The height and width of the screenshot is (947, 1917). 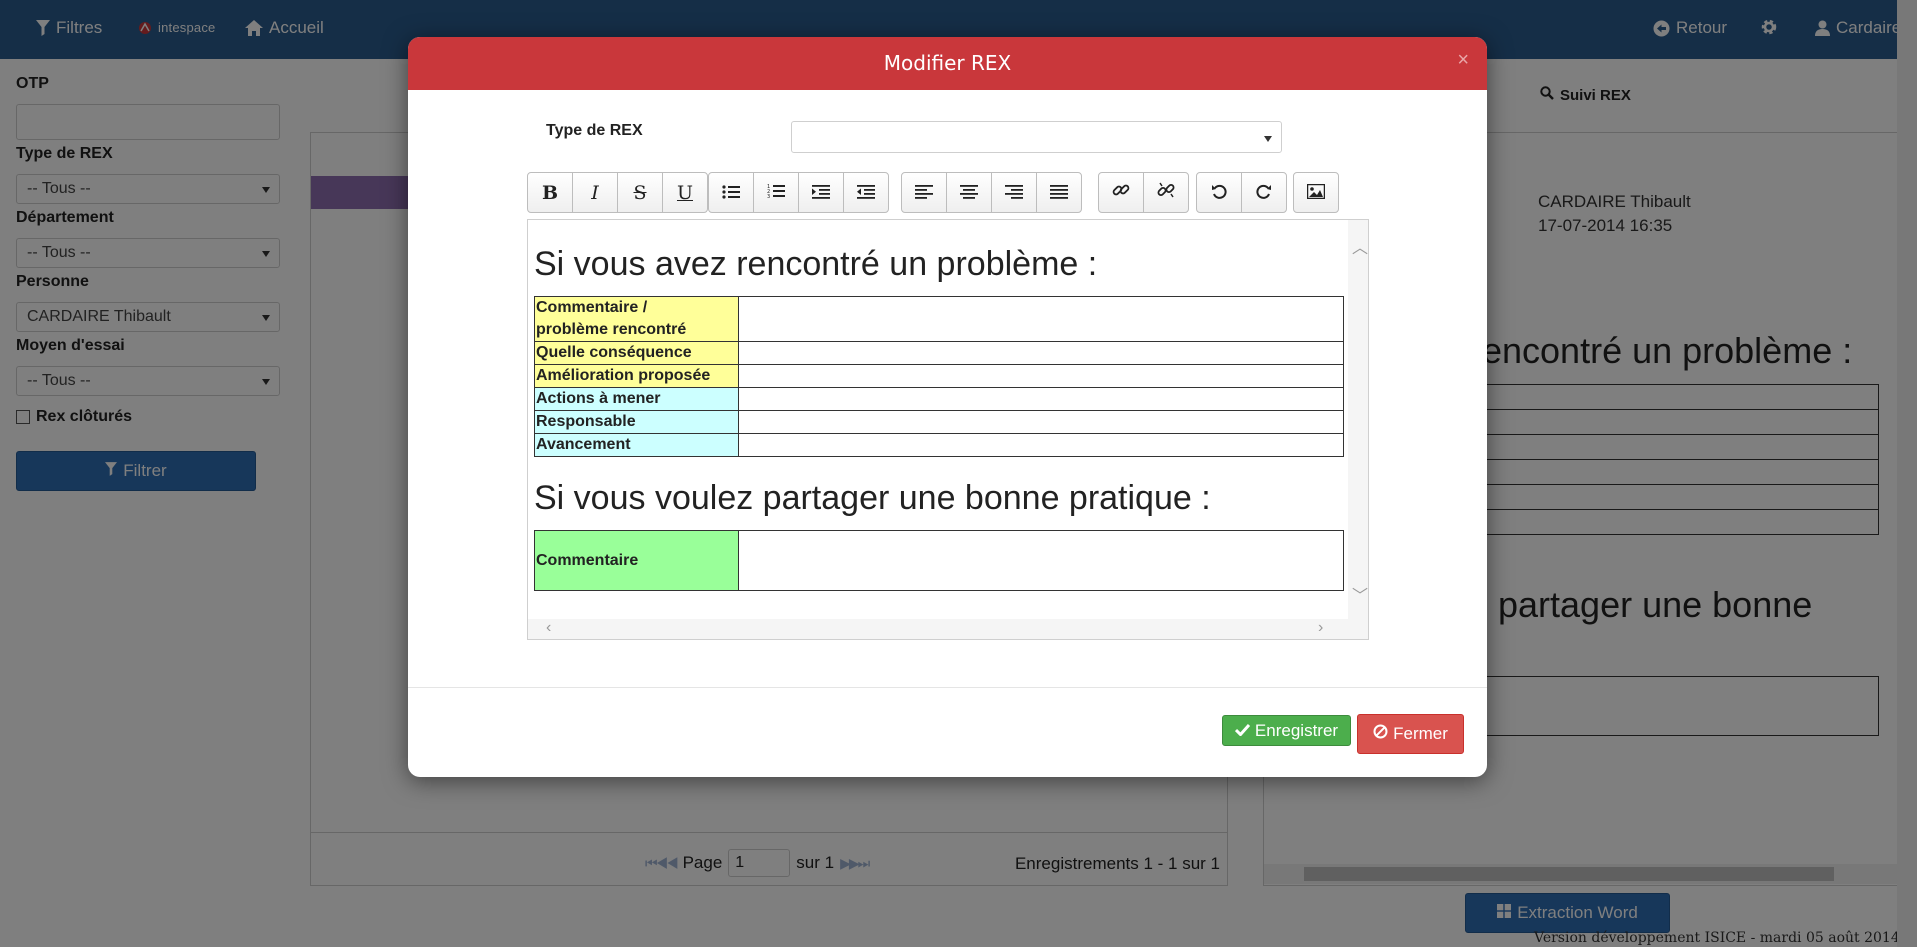 I want to click on align-toolbar-group, so click(x=991, y=192).